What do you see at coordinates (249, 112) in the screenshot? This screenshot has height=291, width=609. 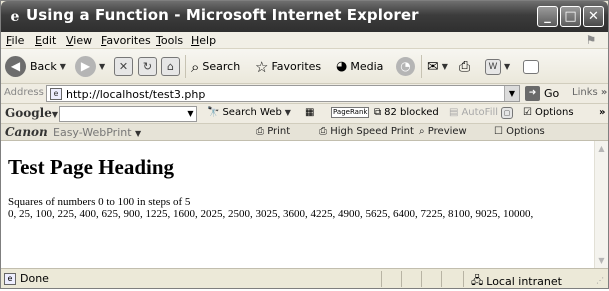 I see `search-web-button: 🔭 Search Web ▼` at bounding box center [249, 112].